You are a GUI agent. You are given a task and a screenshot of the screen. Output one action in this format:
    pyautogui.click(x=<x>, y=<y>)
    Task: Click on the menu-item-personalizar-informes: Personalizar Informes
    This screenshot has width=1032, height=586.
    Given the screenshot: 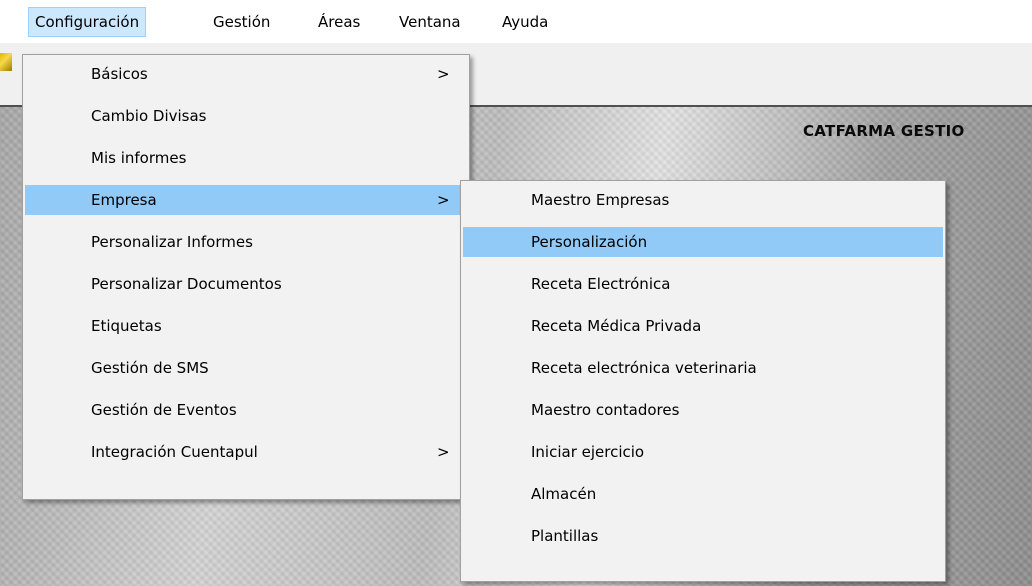 What is the action you would take?
    pyautogui.click(x=246, y=242)
    